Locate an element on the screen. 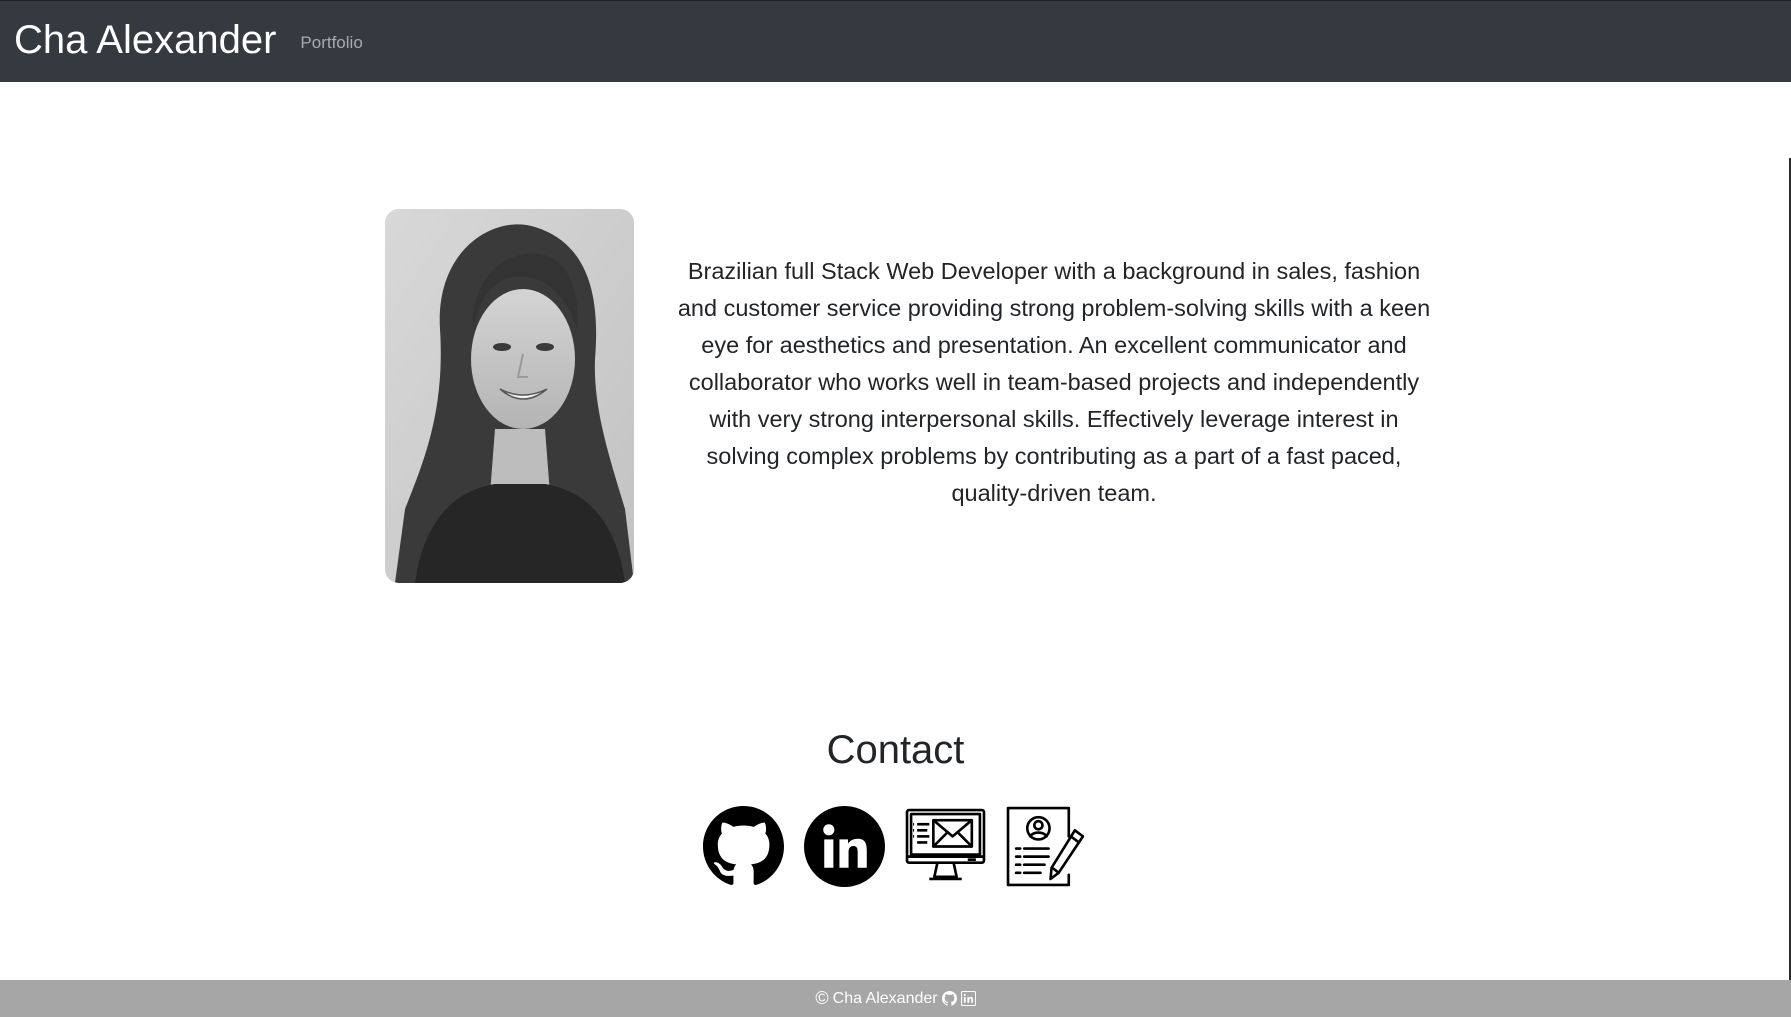  footer-github-icon is located at coordinates (949, 998).